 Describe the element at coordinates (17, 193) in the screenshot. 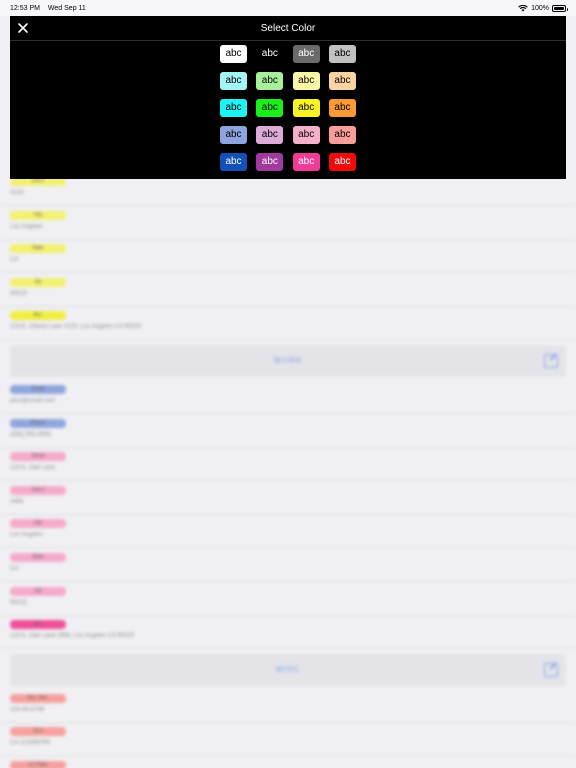

I see `field-value: #123` at that location.